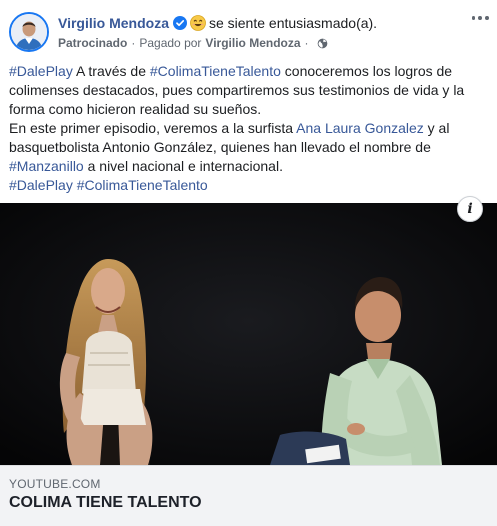  What do you see at coordinates (215, 71) in the screenshot?
I see `hashtag-colimatienetalento-link: #ColimaTieneTalento` at bounding box center [215, 71].